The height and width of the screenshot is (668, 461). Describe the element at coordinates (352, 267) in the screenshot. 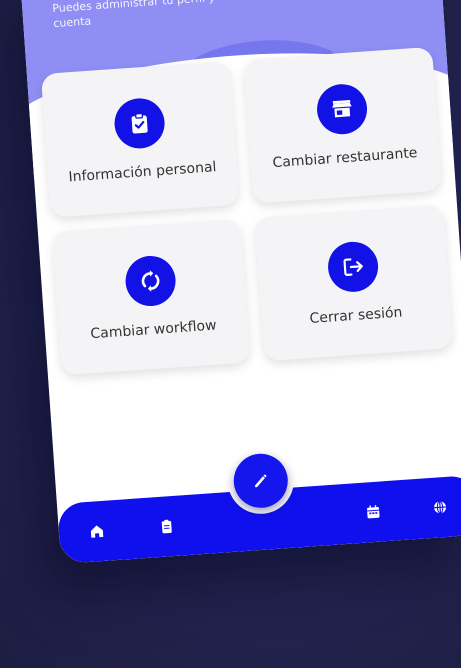

I see `logout-icon` at that location.